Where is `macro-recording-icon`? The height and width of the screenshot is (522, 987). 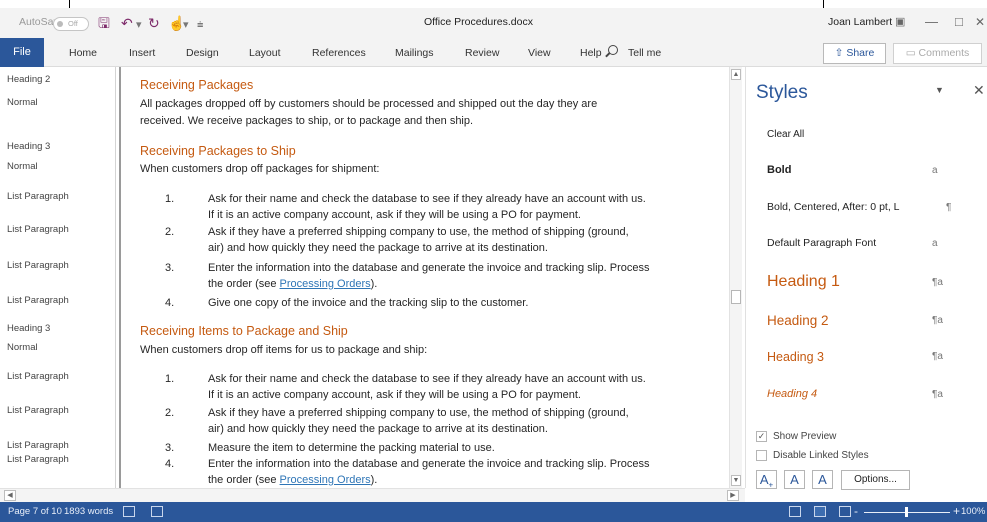
macro-recording-icon is located at coordinates (157, 511).